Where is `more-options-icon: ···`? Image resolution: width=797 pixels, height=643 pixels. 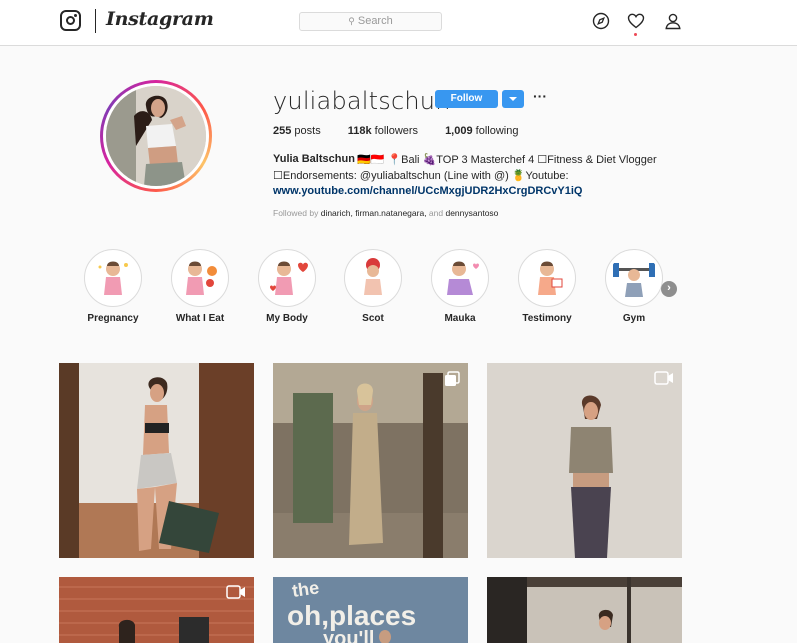 more-options-icon: ··· is located at coordinates (540, 96).